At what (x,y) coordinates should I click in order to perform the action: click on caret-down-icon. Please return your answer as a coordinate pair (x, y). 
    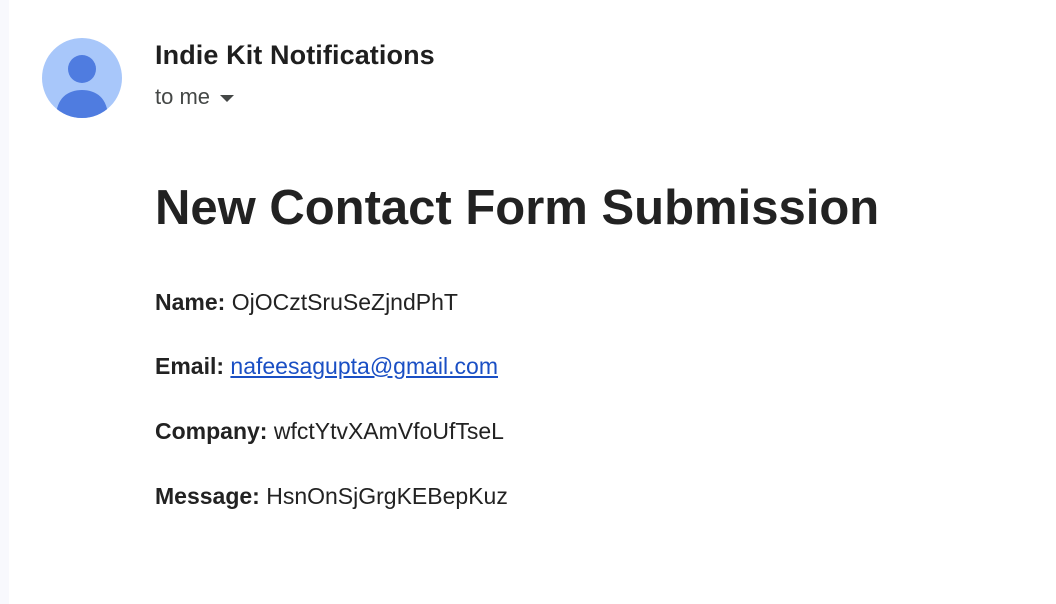
    Looking at the image, I should click on (227, 98).